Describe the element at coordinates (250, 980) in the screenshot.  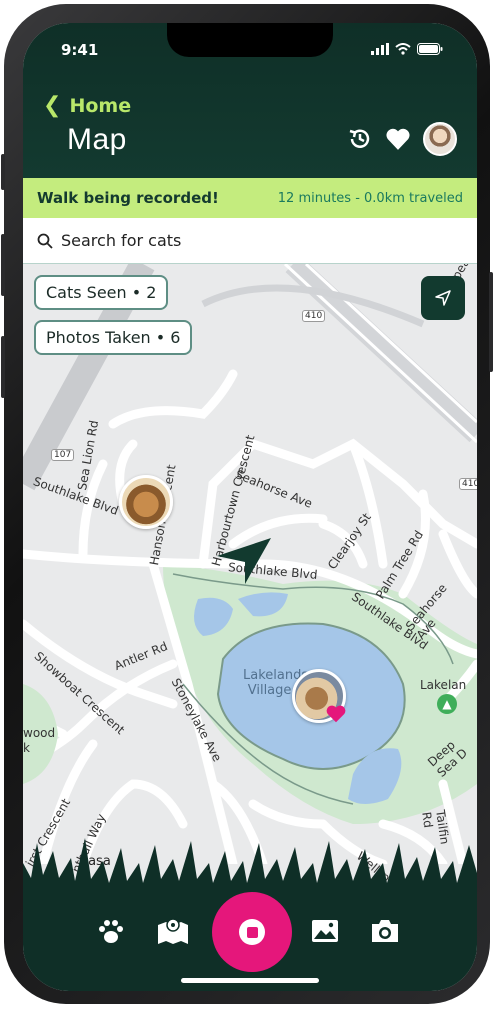
I see `home-indicator` at that location.